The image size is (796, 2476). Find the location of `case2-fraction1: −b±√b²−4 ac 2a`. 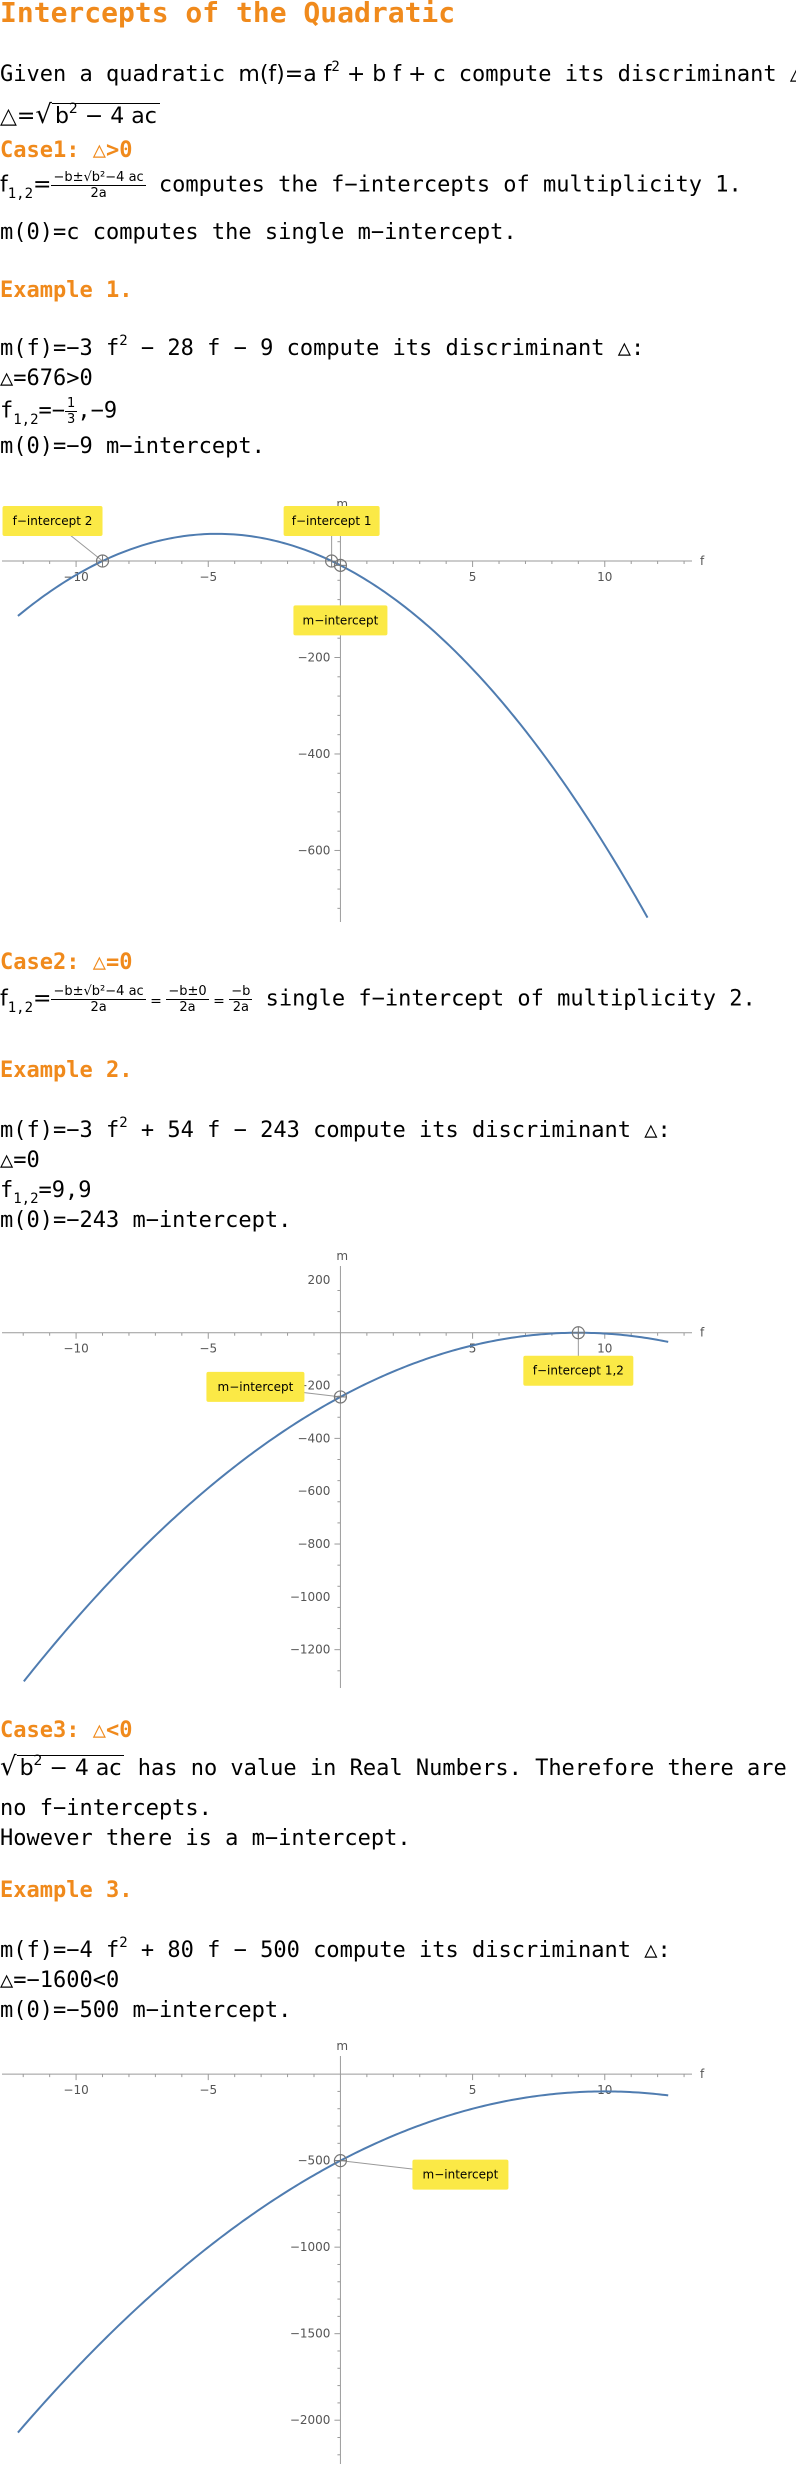

case2-fraction1: −b±√b²−4 ac 2a is located at coordinates (98, 999).